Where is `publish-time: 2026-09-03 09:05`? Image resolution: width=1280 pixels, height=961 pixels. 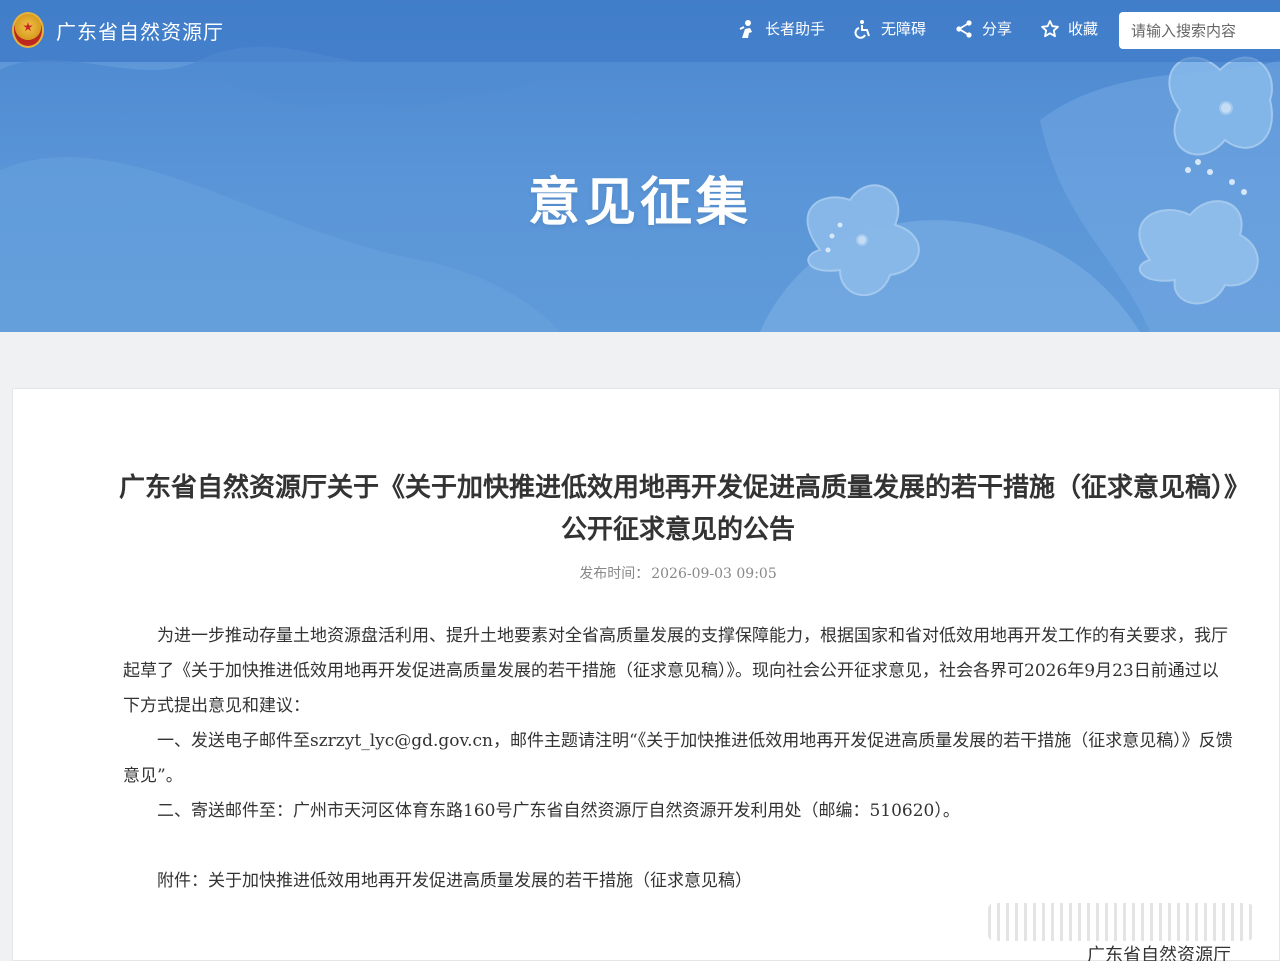 publish-time: 2026-09-03 09:05 is located at coordinates (714, 574).